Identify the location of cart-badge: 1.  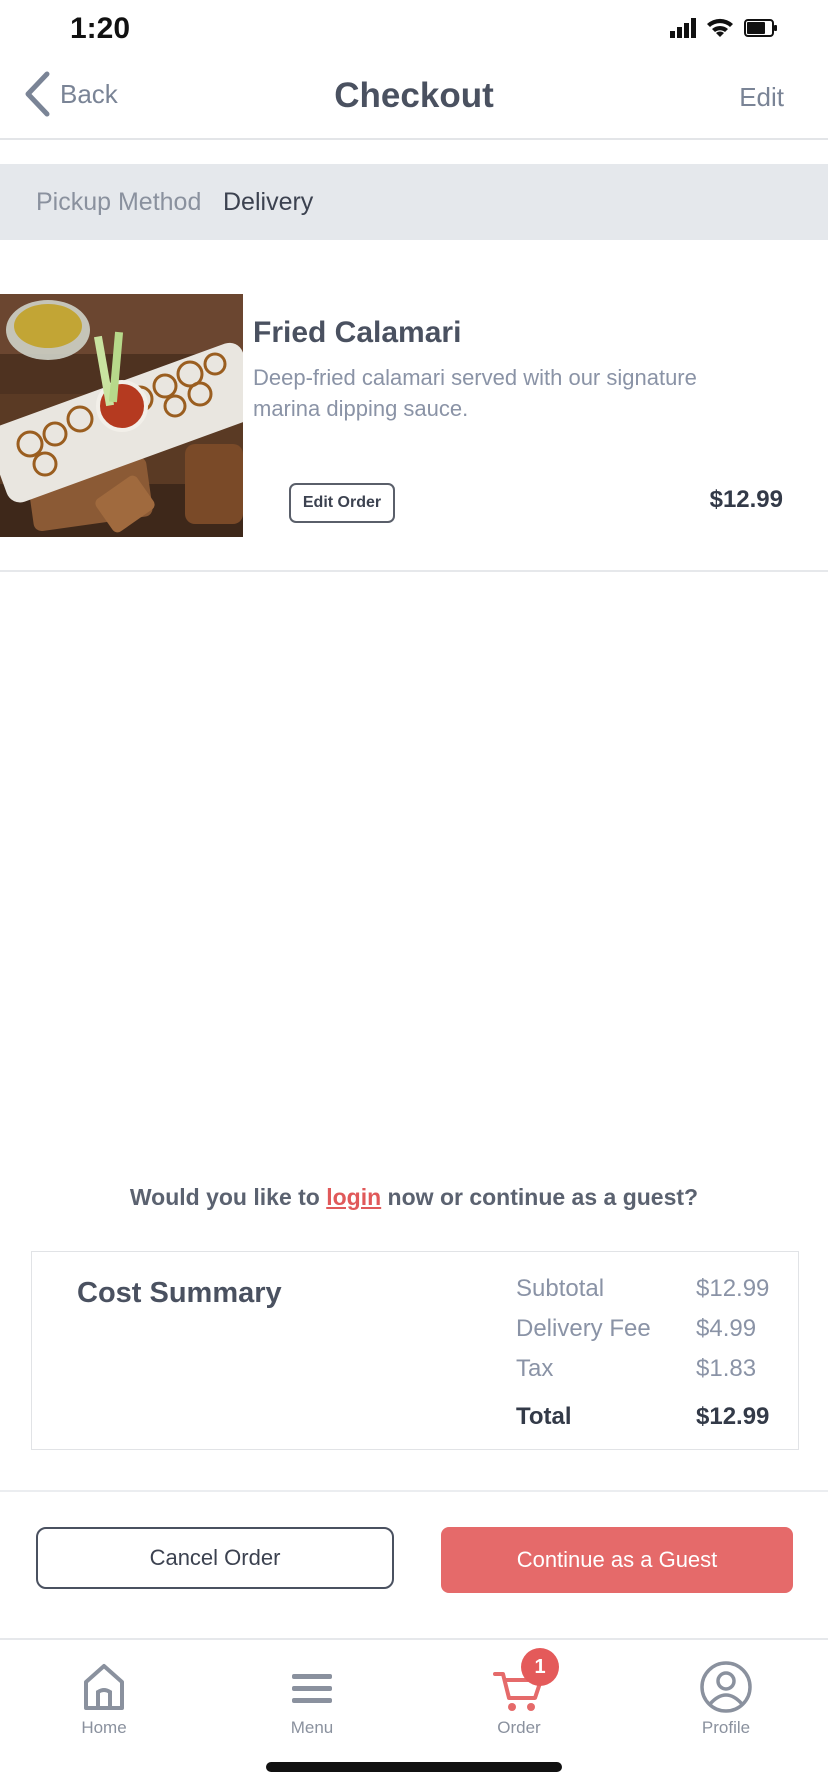
(540, 1667).